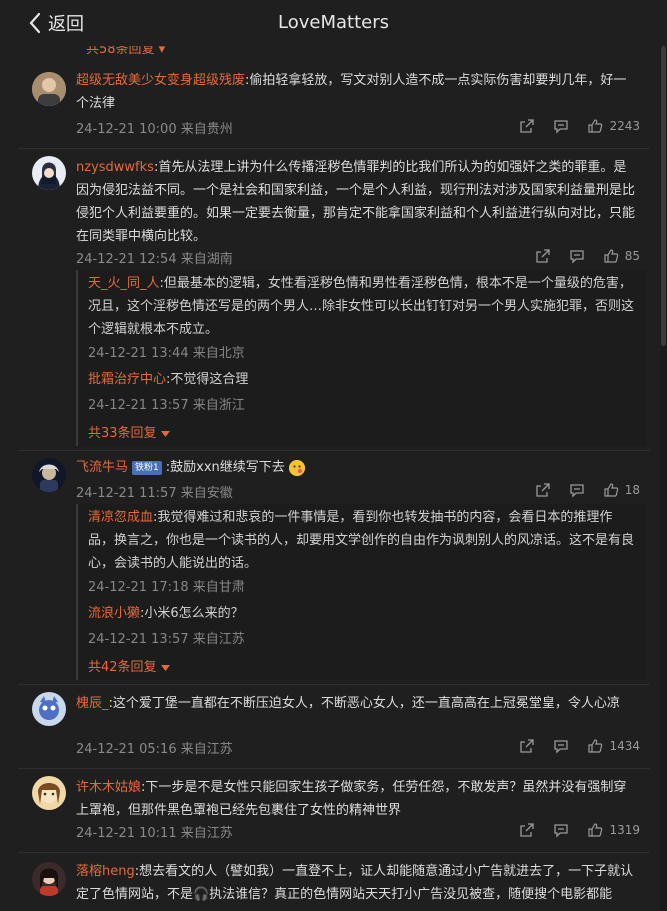 The image size is (667, 911). What do you see at coordinates (166, 613) in the screenshot?
I see `reply-text: 流浪小獭:小米6怎么来的？` at bounding box center [166, 613].